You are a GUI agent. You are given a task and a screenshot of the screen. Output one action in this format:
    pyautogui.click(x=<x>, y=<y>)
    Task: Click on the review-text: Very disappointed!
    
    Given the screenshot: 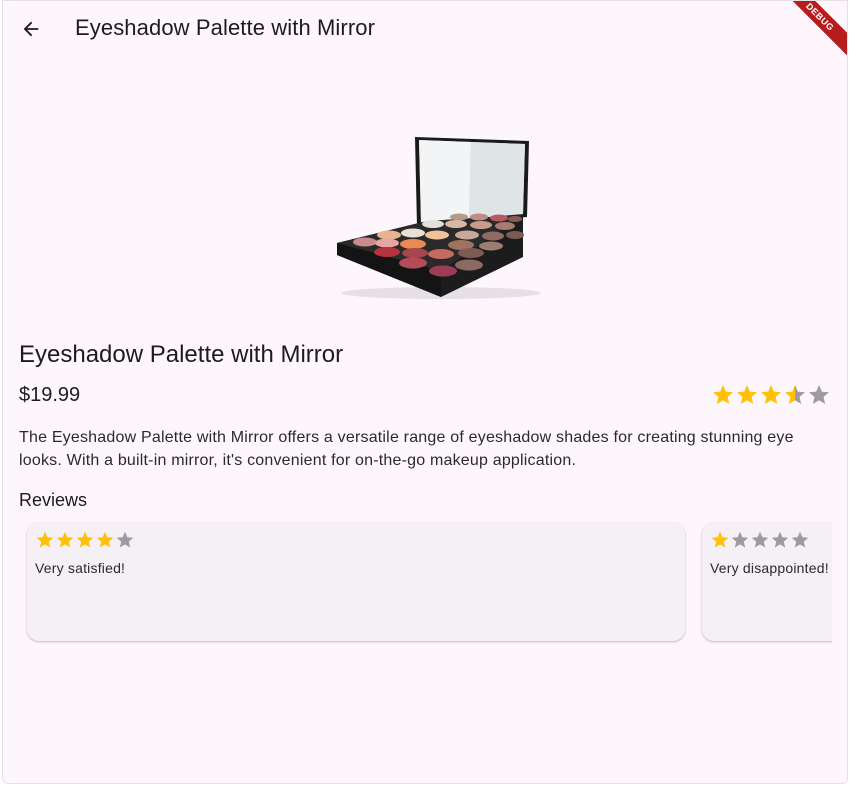 What is the action you would take?
    pyautogui.click(x=769, y=568)
    